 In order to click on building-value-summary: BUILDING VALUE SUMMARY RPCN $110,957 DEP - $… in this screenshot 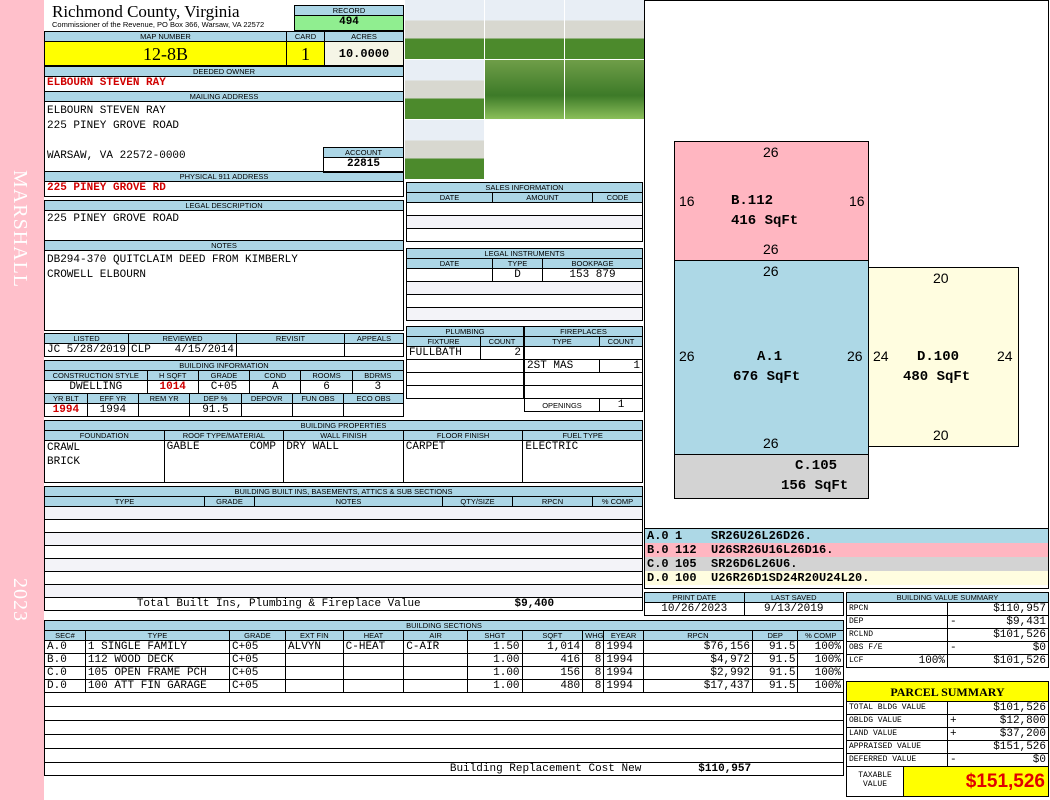, I will do `click(947, 630)`.